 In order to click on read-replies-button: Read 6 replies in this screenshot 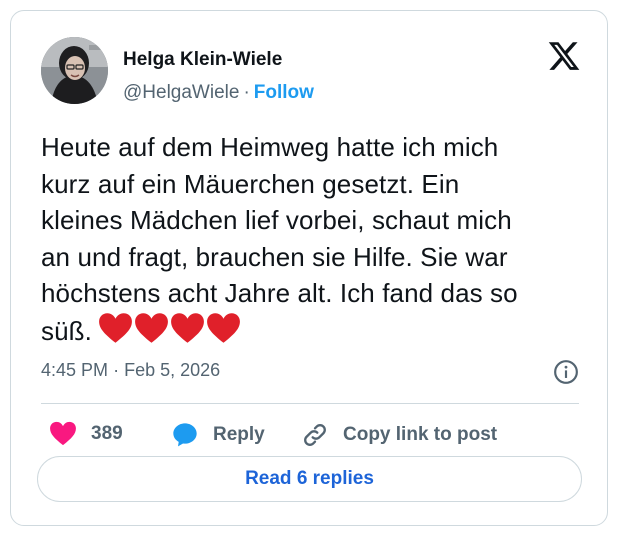, I will do `click(309, 479)`.